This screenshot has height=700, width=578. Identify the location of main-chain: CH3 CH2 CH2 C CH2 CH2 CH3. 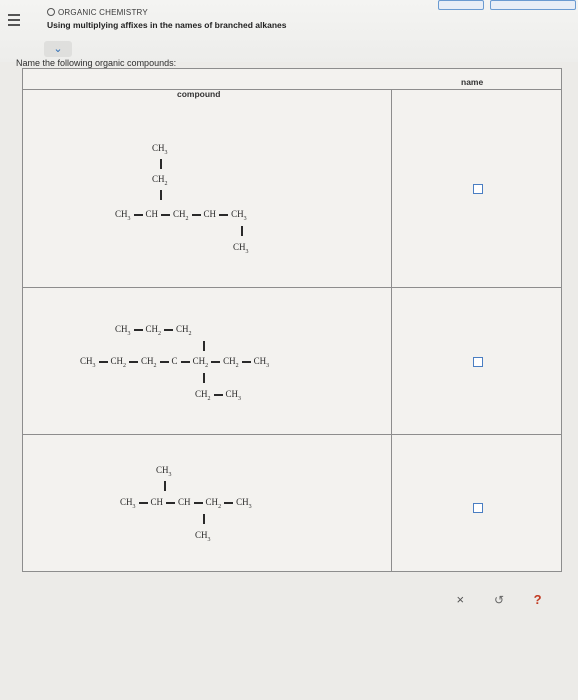
(175, 362).